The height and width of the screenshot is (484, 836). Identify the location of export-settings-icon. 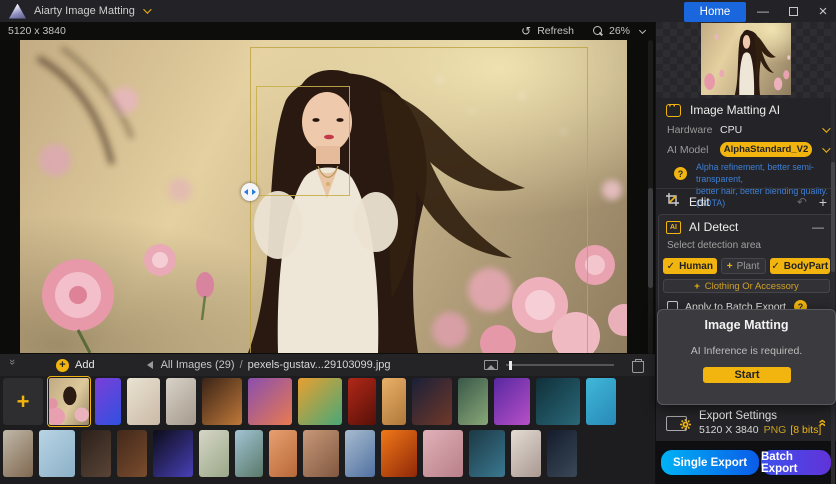
(678, 423).